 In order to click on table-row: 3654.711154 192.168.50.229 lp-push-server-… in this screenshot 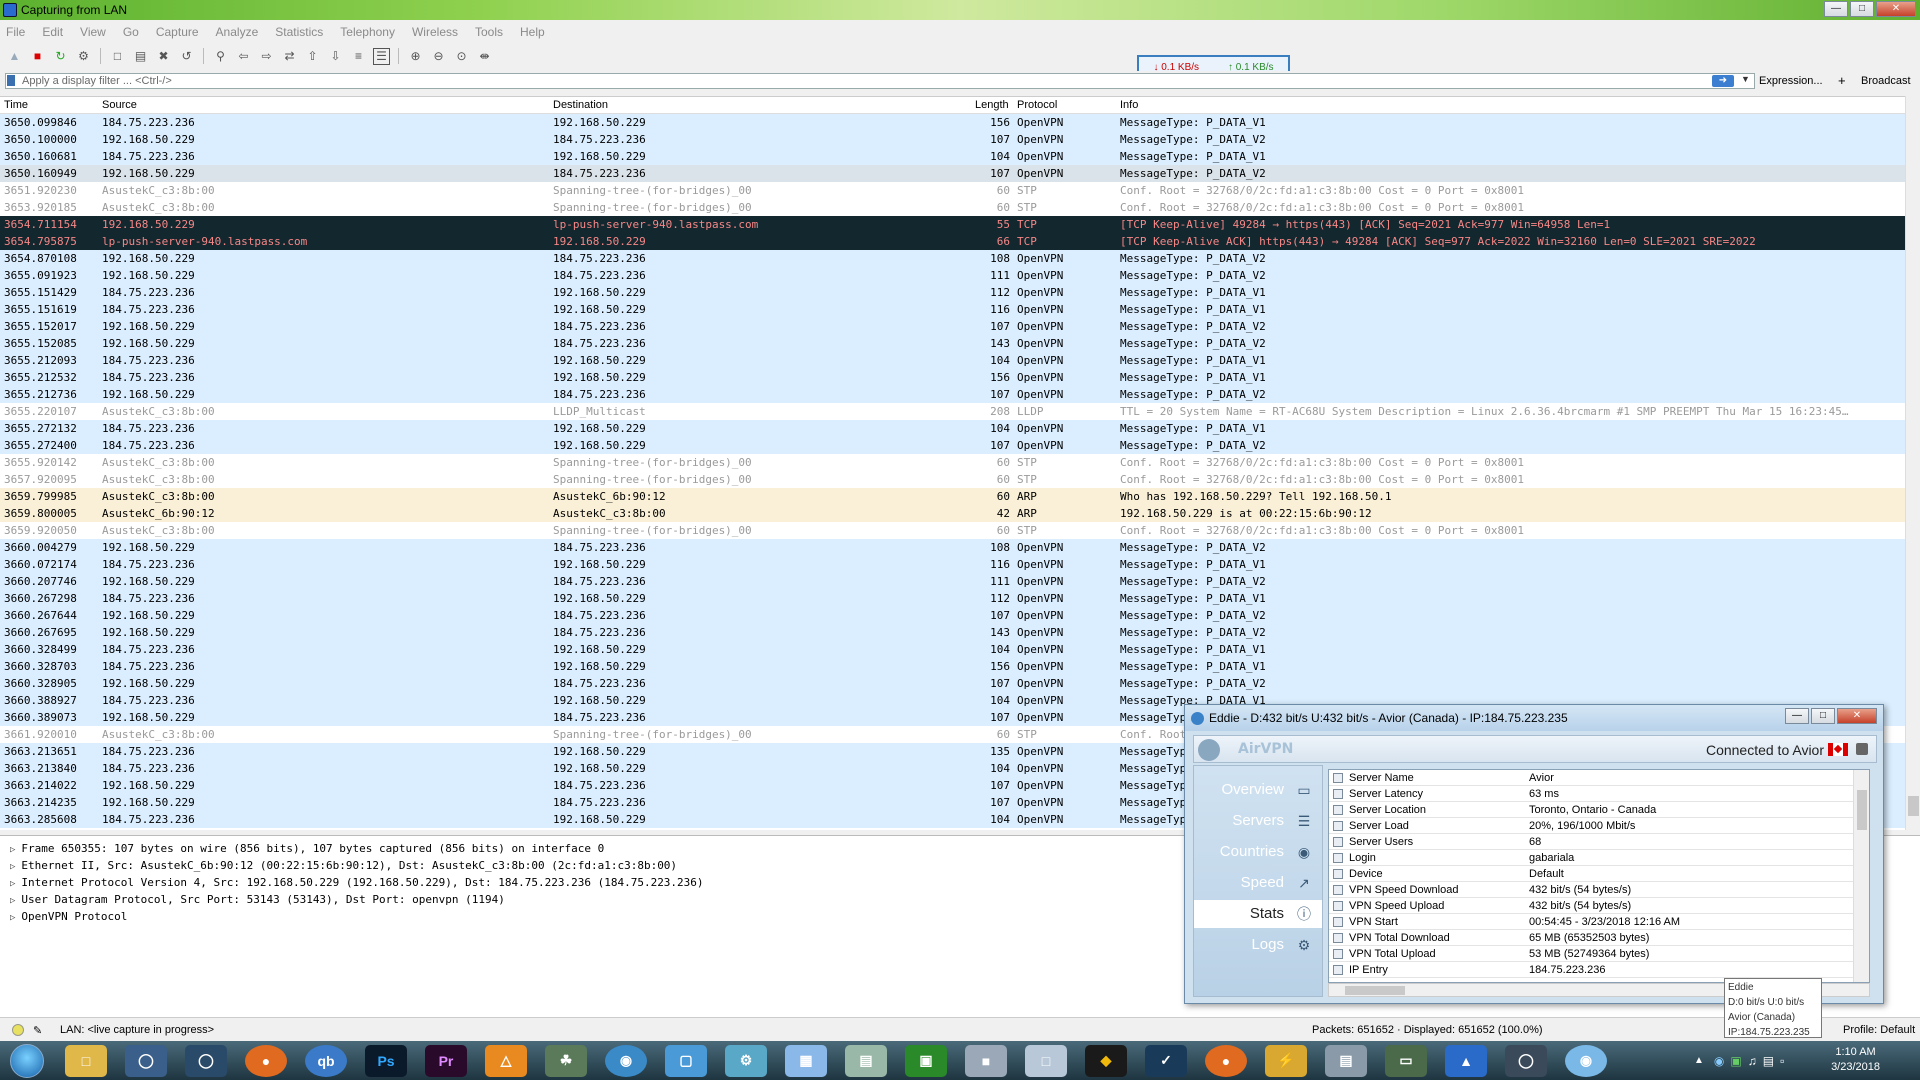, I will do `click(952, 224)`.